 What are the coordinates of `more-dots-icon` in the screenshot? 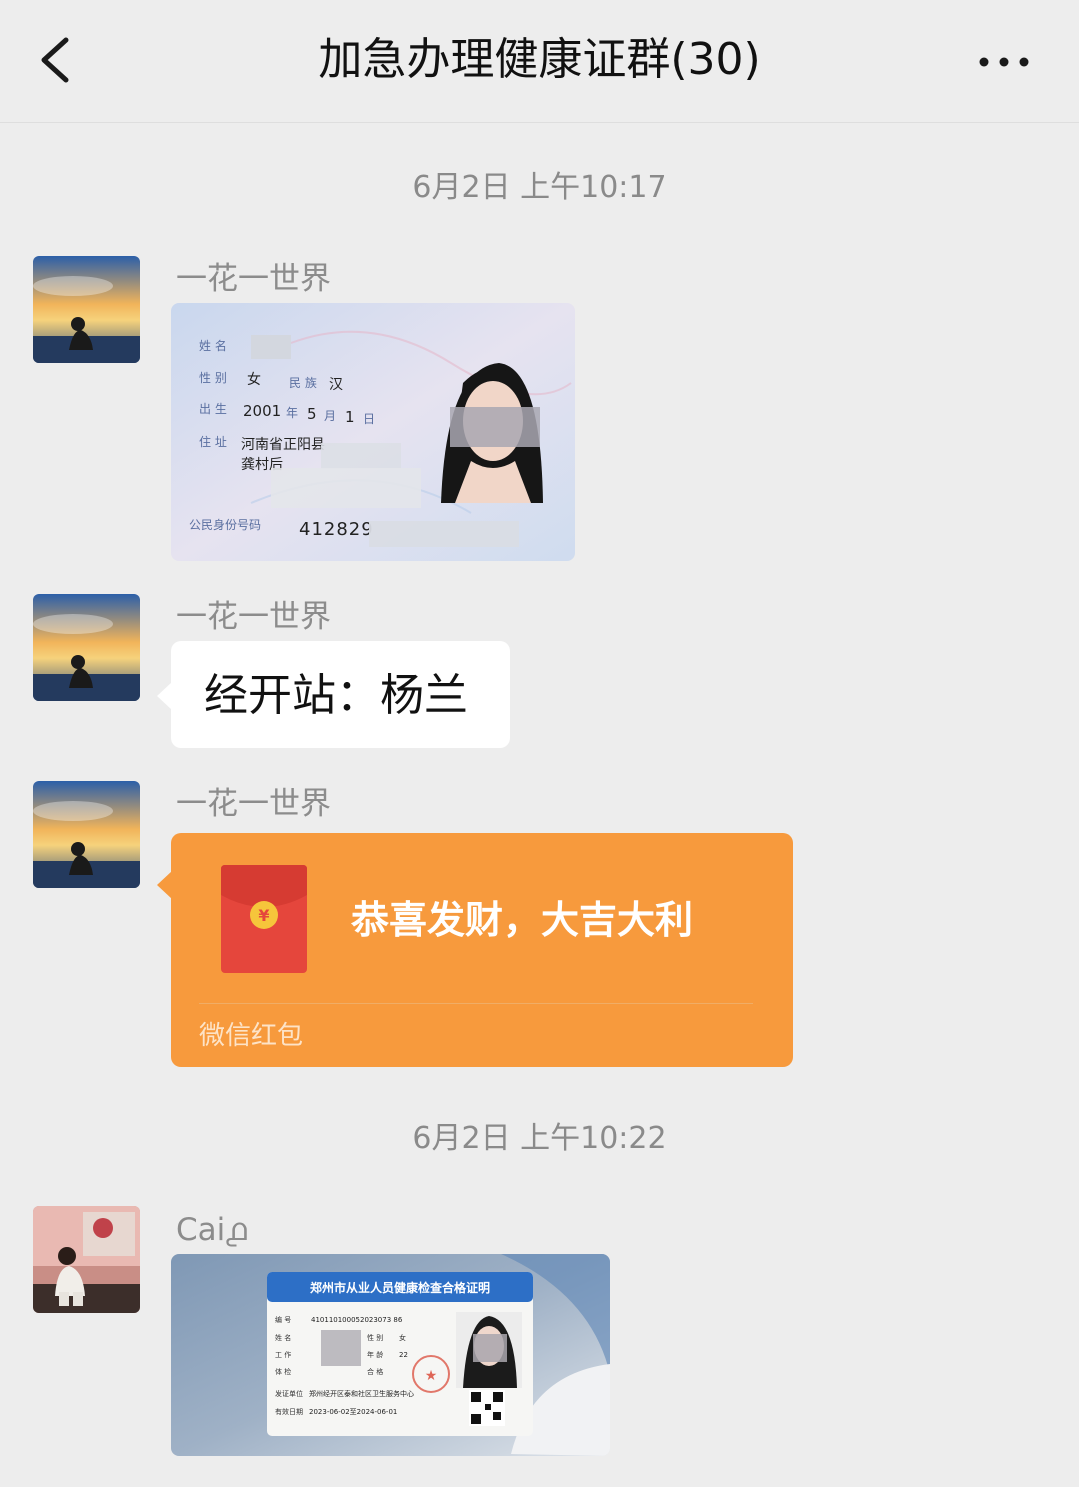 It's located at (1004, 62).